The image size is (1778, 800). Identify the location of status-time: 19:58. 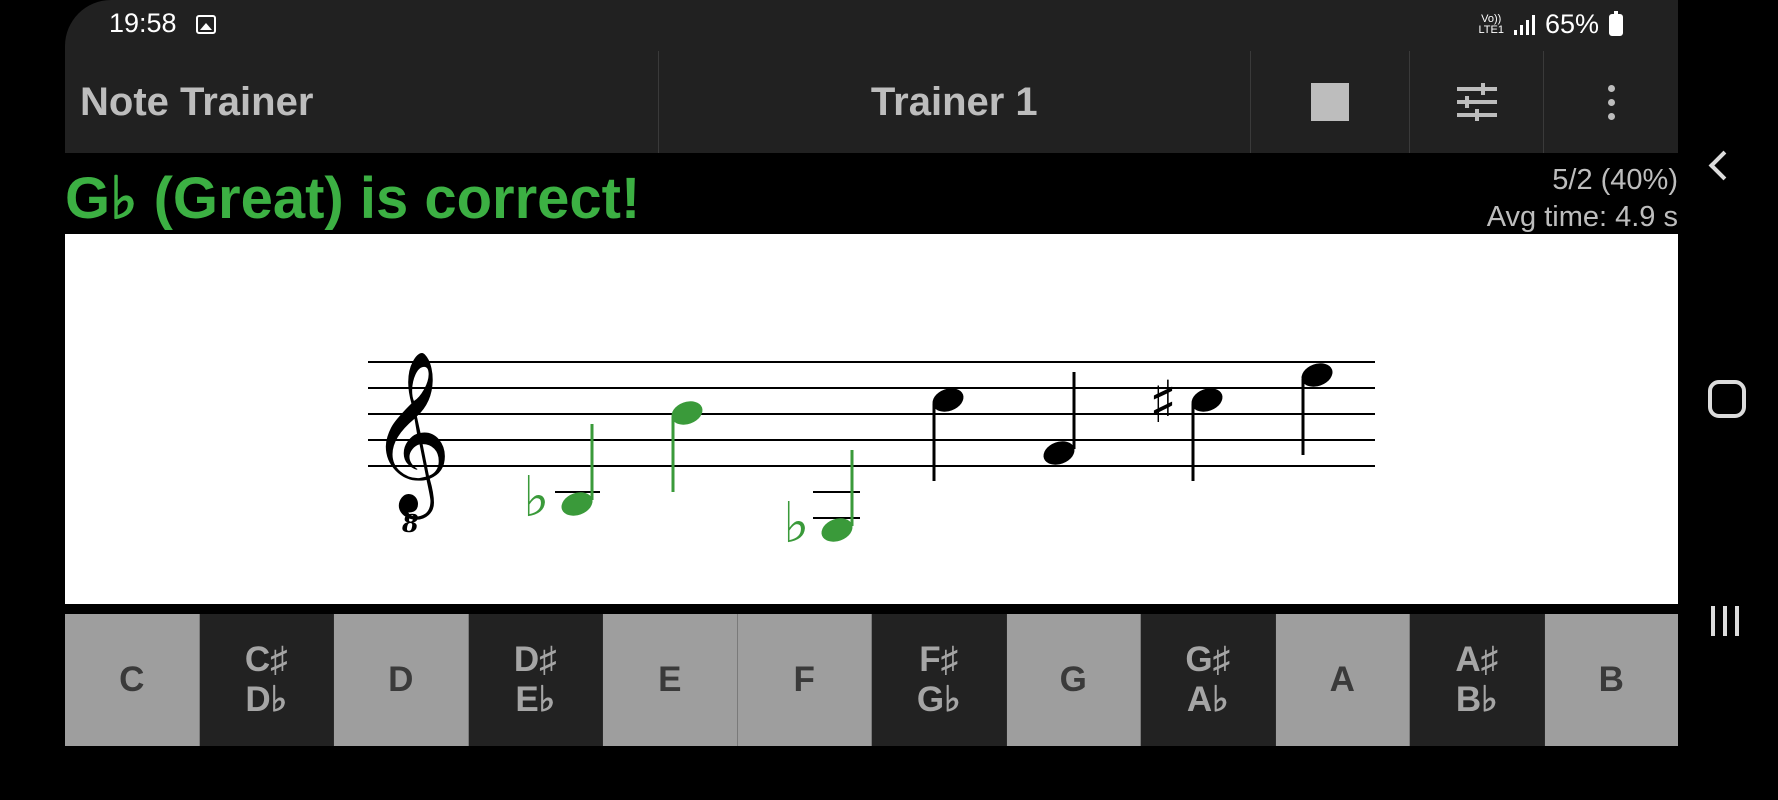
(143, 23).